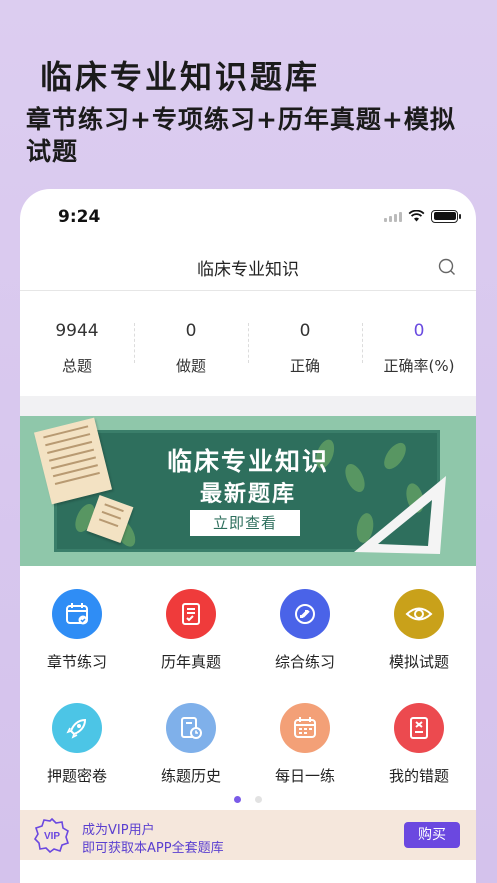 Image resolution: width=497 pixels, height=883 pixels. Describe the element at coordinates (305, 614) in the screenshot. I see `swap-icon` at that location.